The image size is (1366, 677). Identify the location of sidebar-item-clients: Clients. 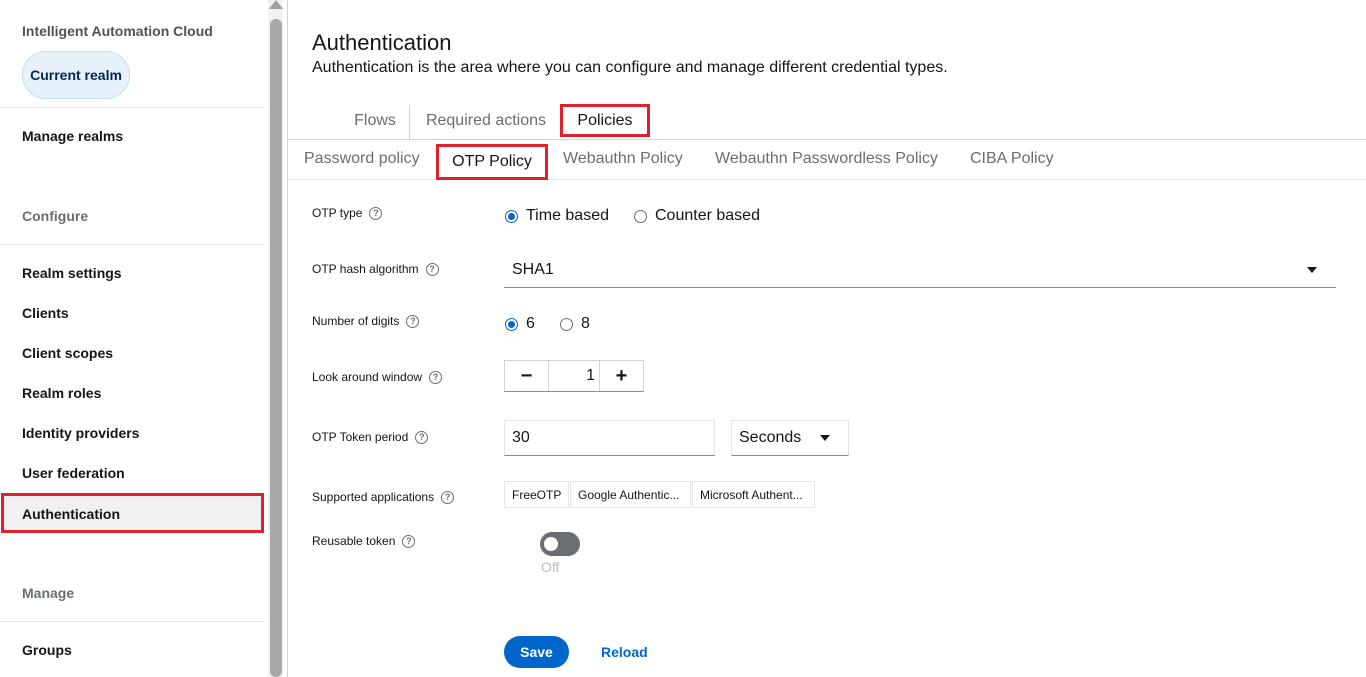
(45, 313).